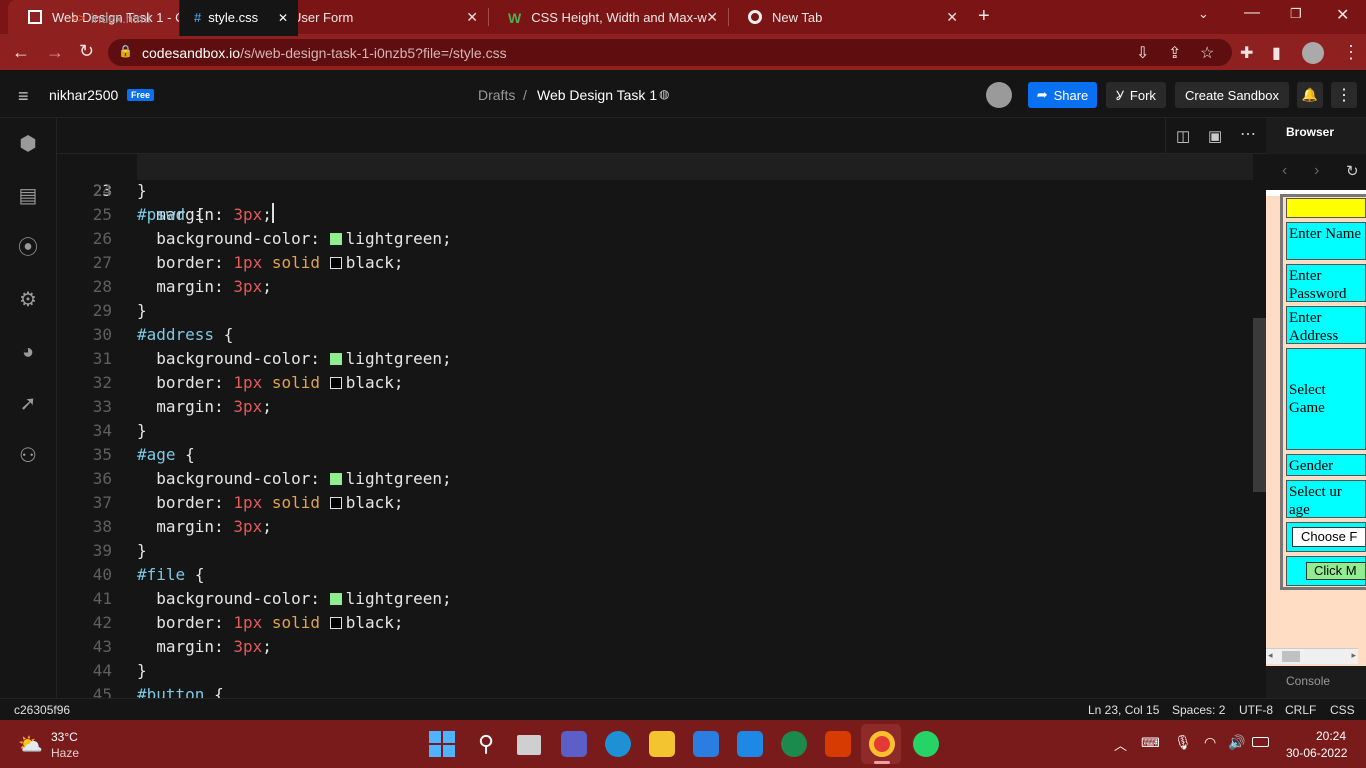  What do you see at coordinates (1120, 744) in the screenshot?
I see `show-hidden-icons-chevron-icon: ︿` at bounding box center [1120, 744].